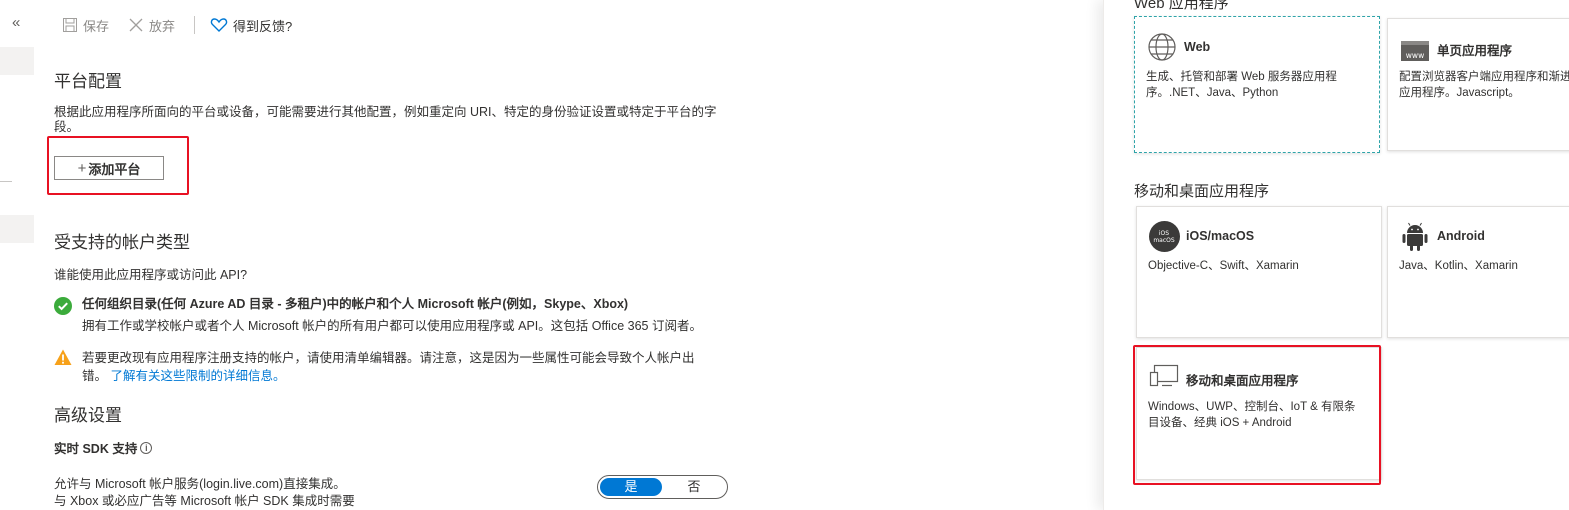 The image size is (1569, 510). Describe the element at coordinates (1484, 85) in the screenshot. I see `card-description: 配置浏览器客户端应用程序和渐进式 Web 应用程序。Javascript。` at that location.